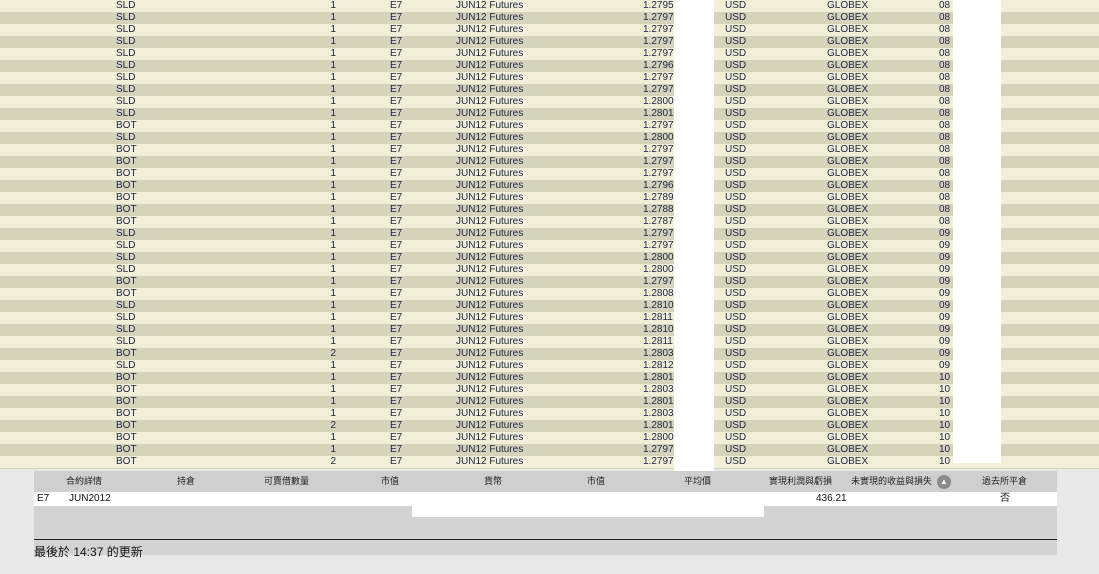 This screenshot has height=574, width=1099. I want to click on header-closed: 過去所平倉, so click(1004, 481).